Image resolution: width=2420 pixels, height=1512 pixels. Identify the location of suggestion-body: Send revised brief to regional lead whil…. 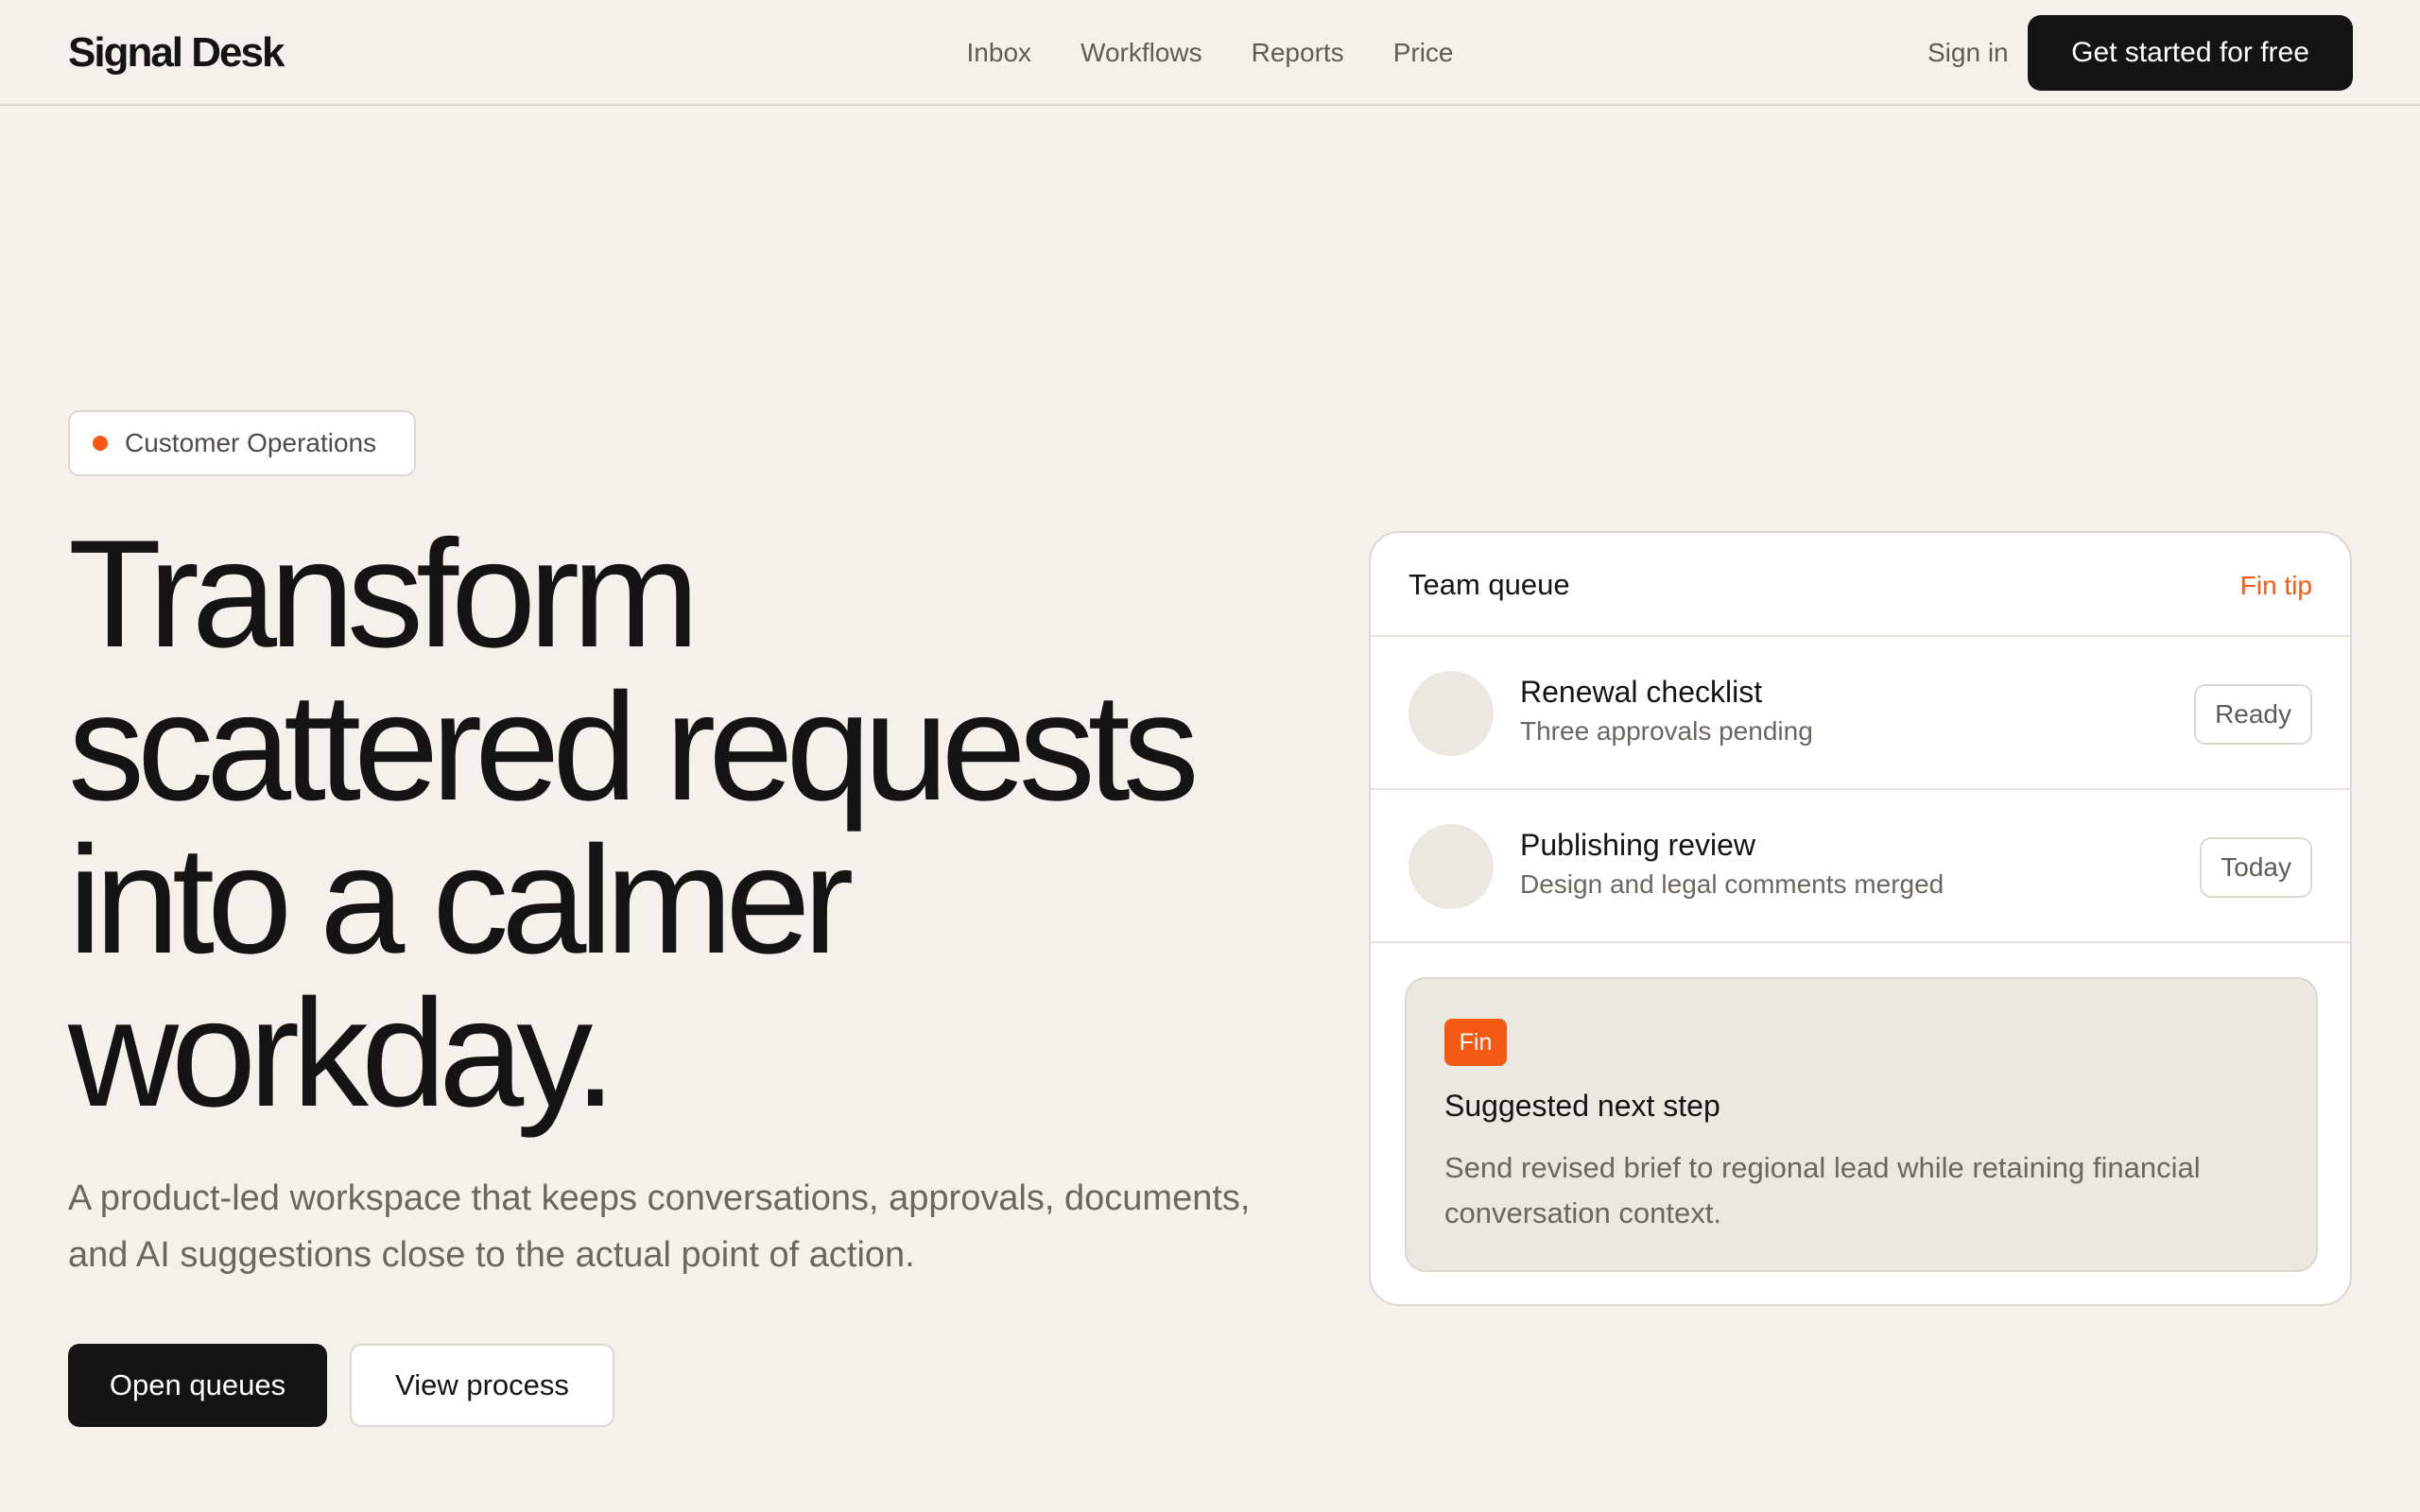
(1822, 1190).